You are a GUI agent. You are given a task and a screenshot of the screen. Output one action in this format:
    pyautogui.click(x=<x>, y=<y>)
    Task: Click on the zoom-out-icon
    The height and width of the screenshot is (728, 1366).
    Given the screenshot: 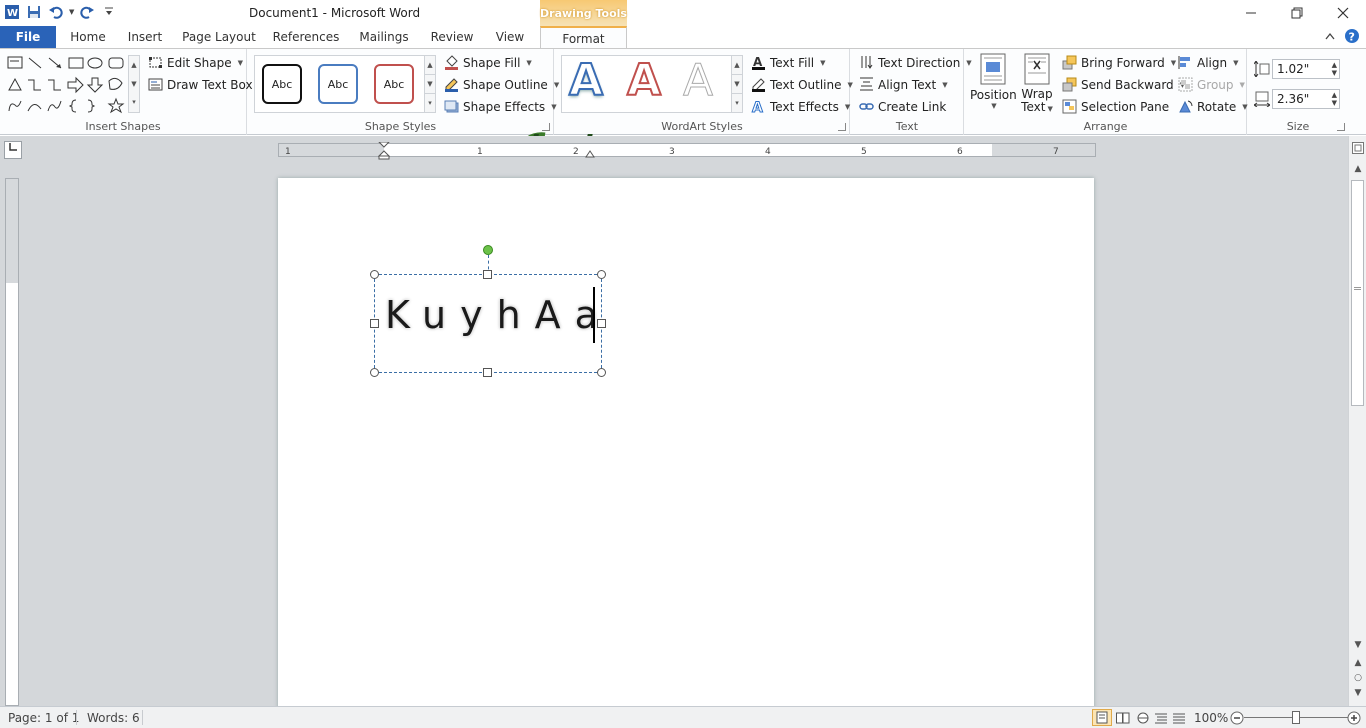 What is the action you would take?
    pyautogui.click(x=1237, y=718)
    